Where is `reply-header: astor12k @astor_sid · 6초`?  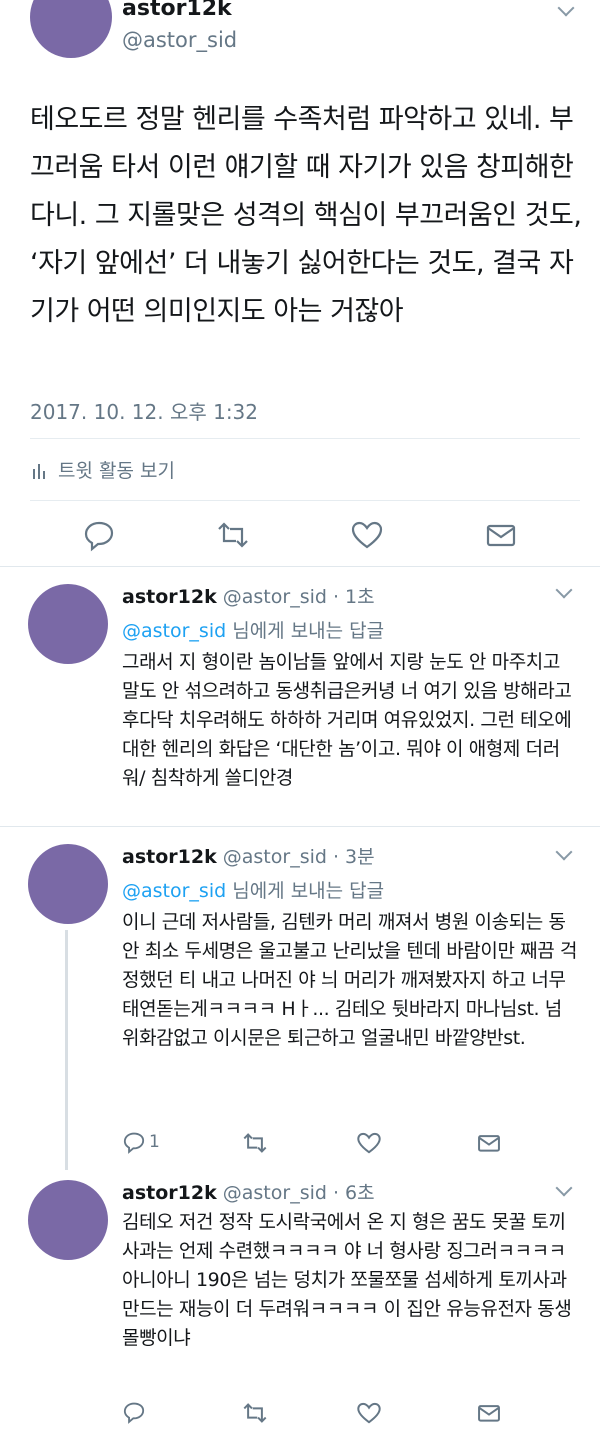 reply-header: astor12k @astor_sid · 6초 is located at coordinates (248, 1191).